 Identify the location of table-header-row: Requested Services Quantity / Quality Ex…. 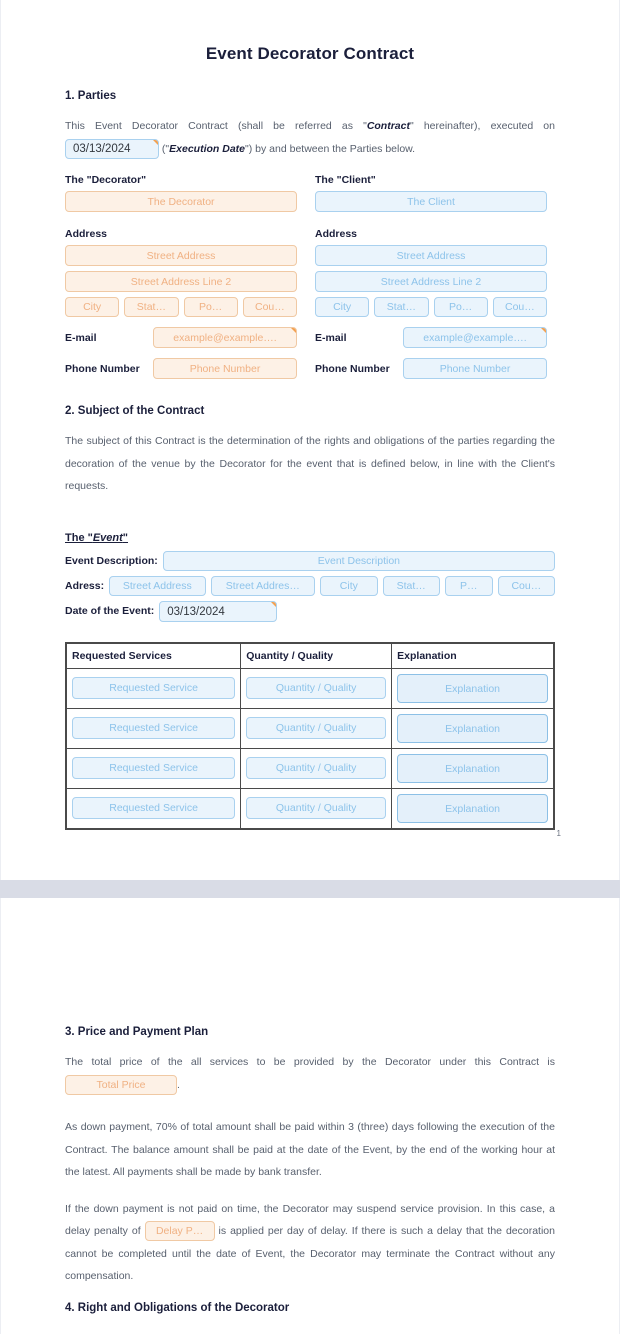
(310, 655).